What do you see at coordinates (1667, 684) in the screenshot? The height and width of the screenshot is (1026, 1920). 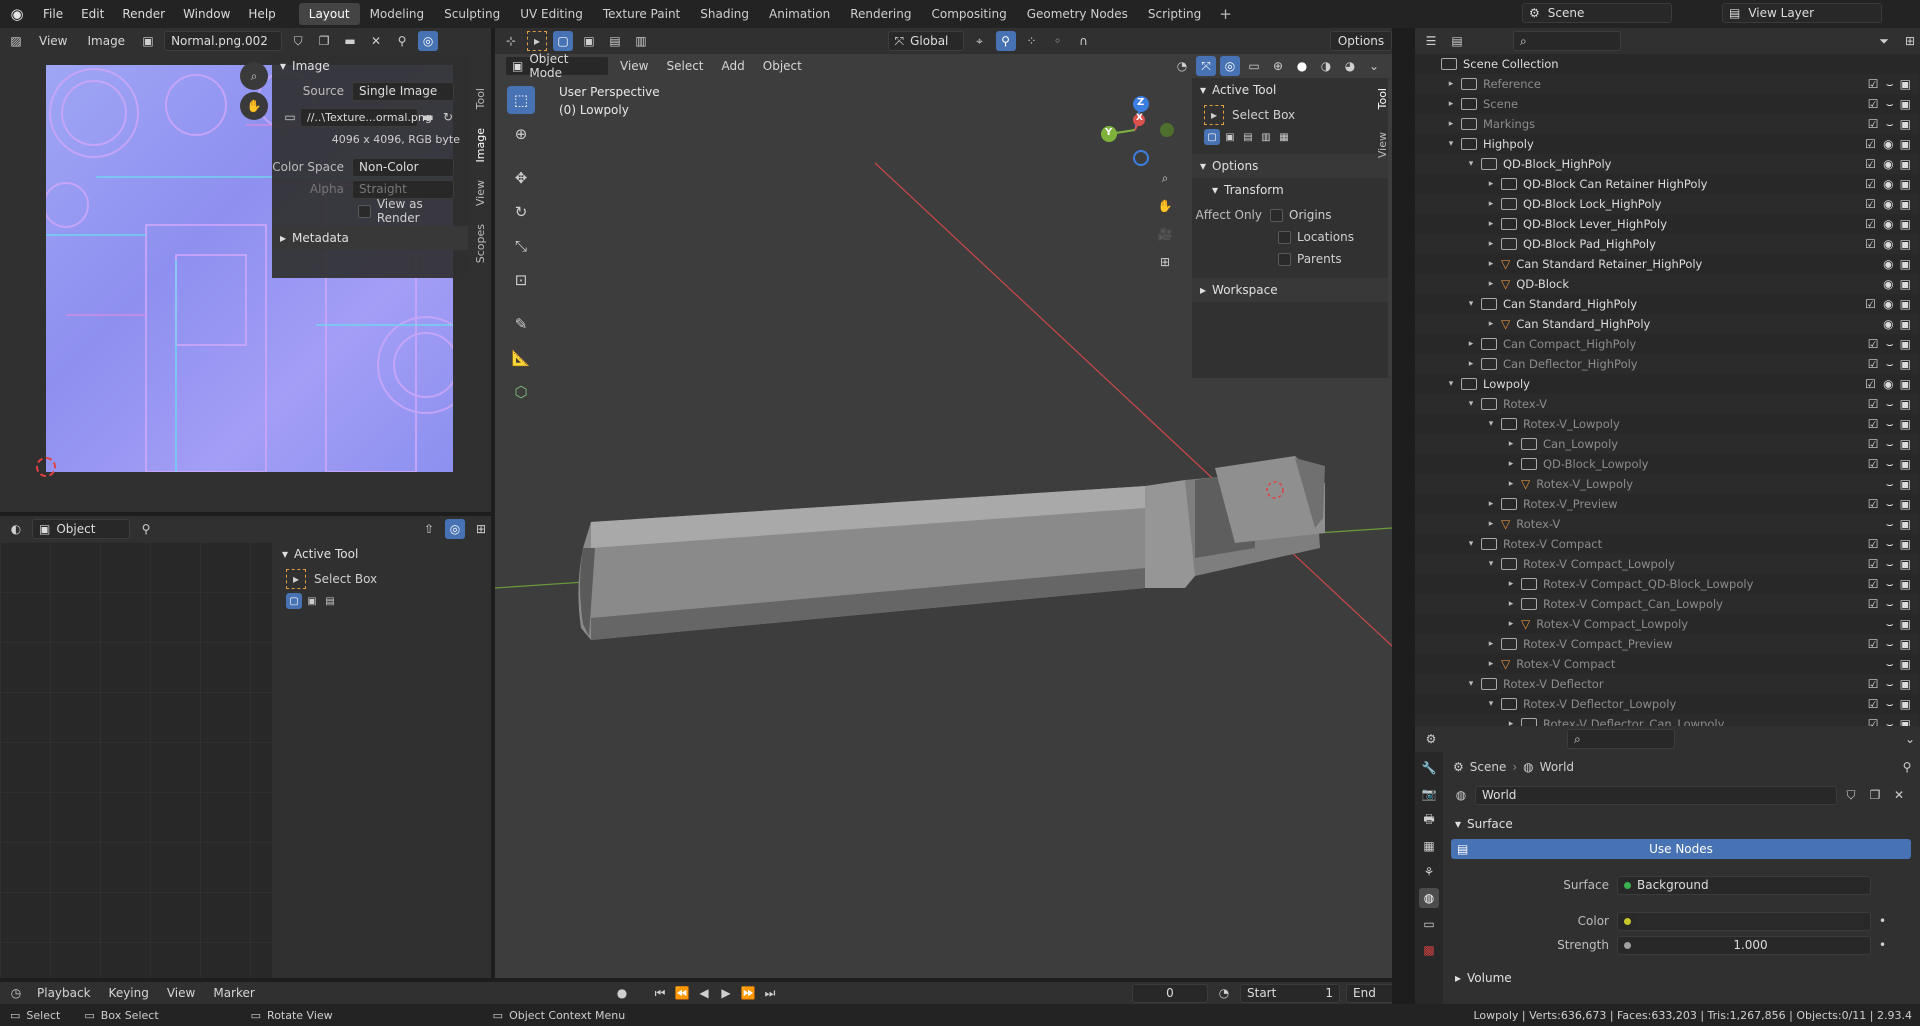 I see `outliner-row: ▾ Rotex-V Deflector ☑ ⌣ ▣` at bounding box center [1667, 684].